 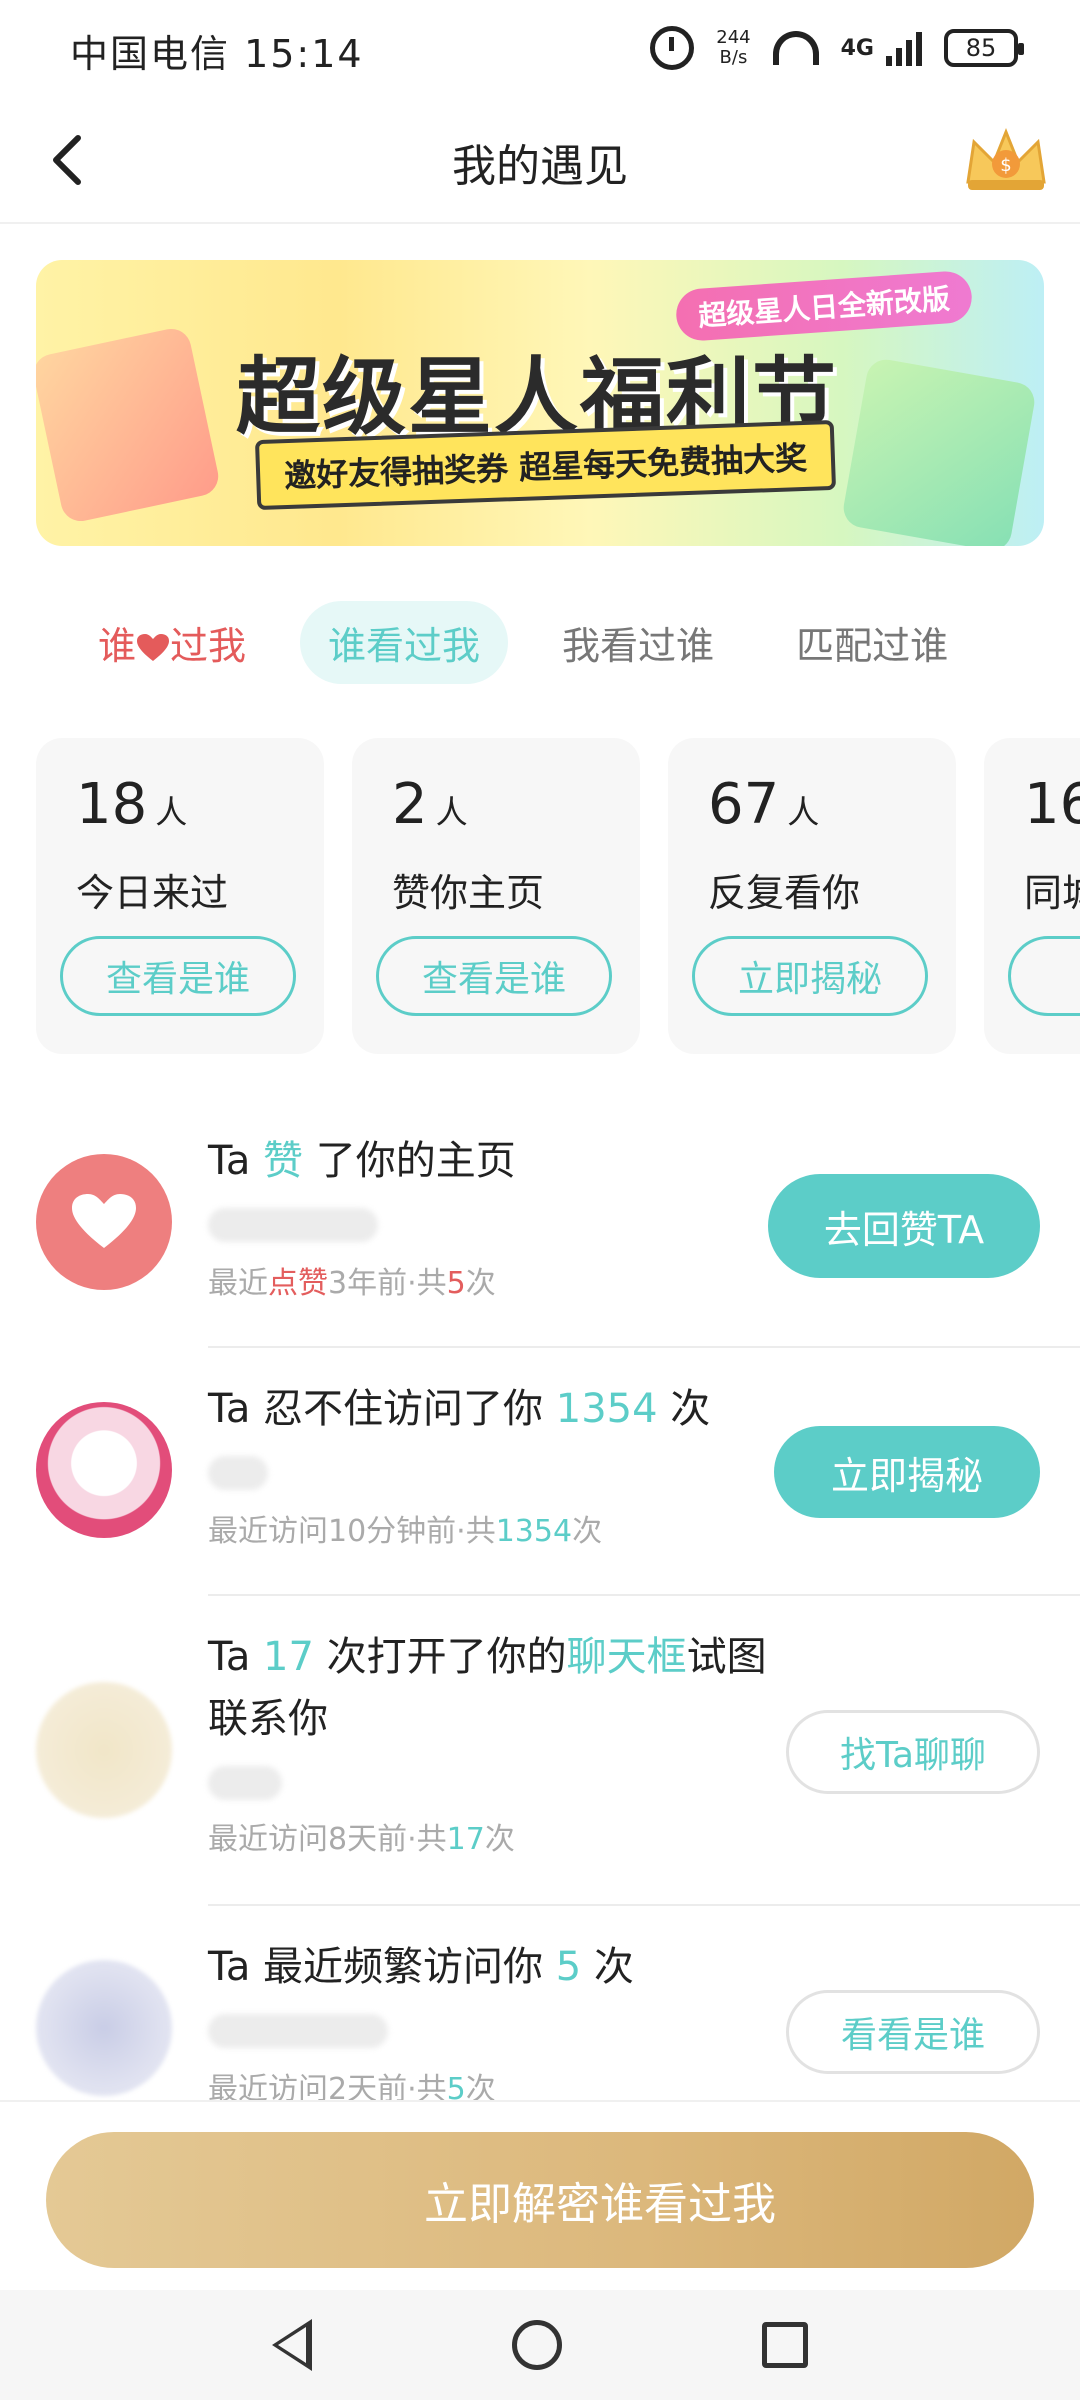 I want to click on stat-label: 反复看你, so click(x=784, y=893).